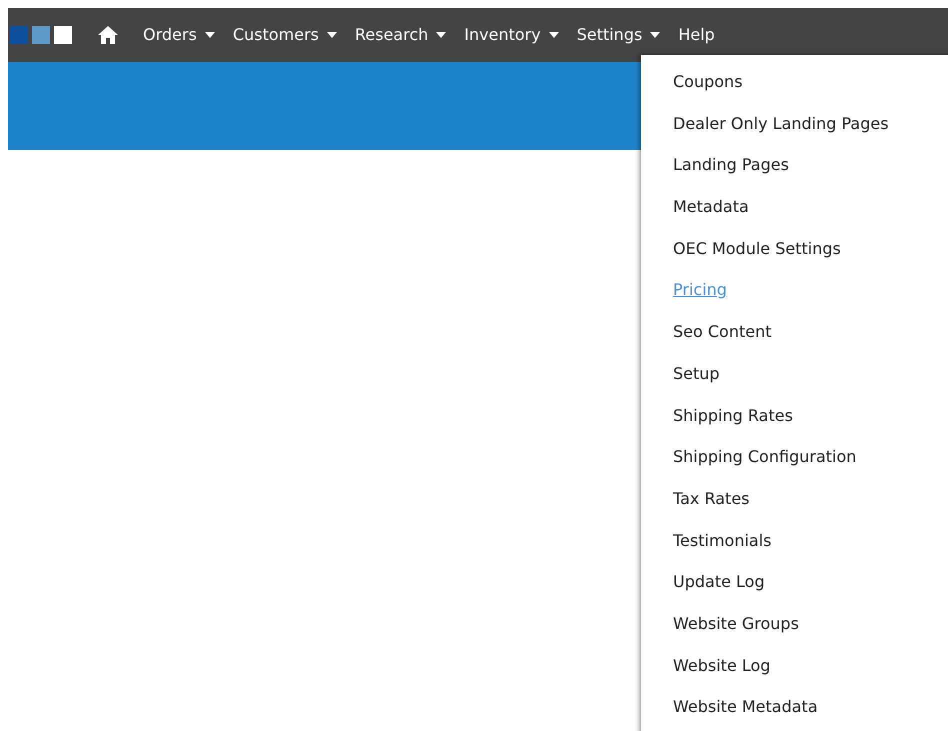  I want to click on nav-menu-item: Help, so click(696, 35).